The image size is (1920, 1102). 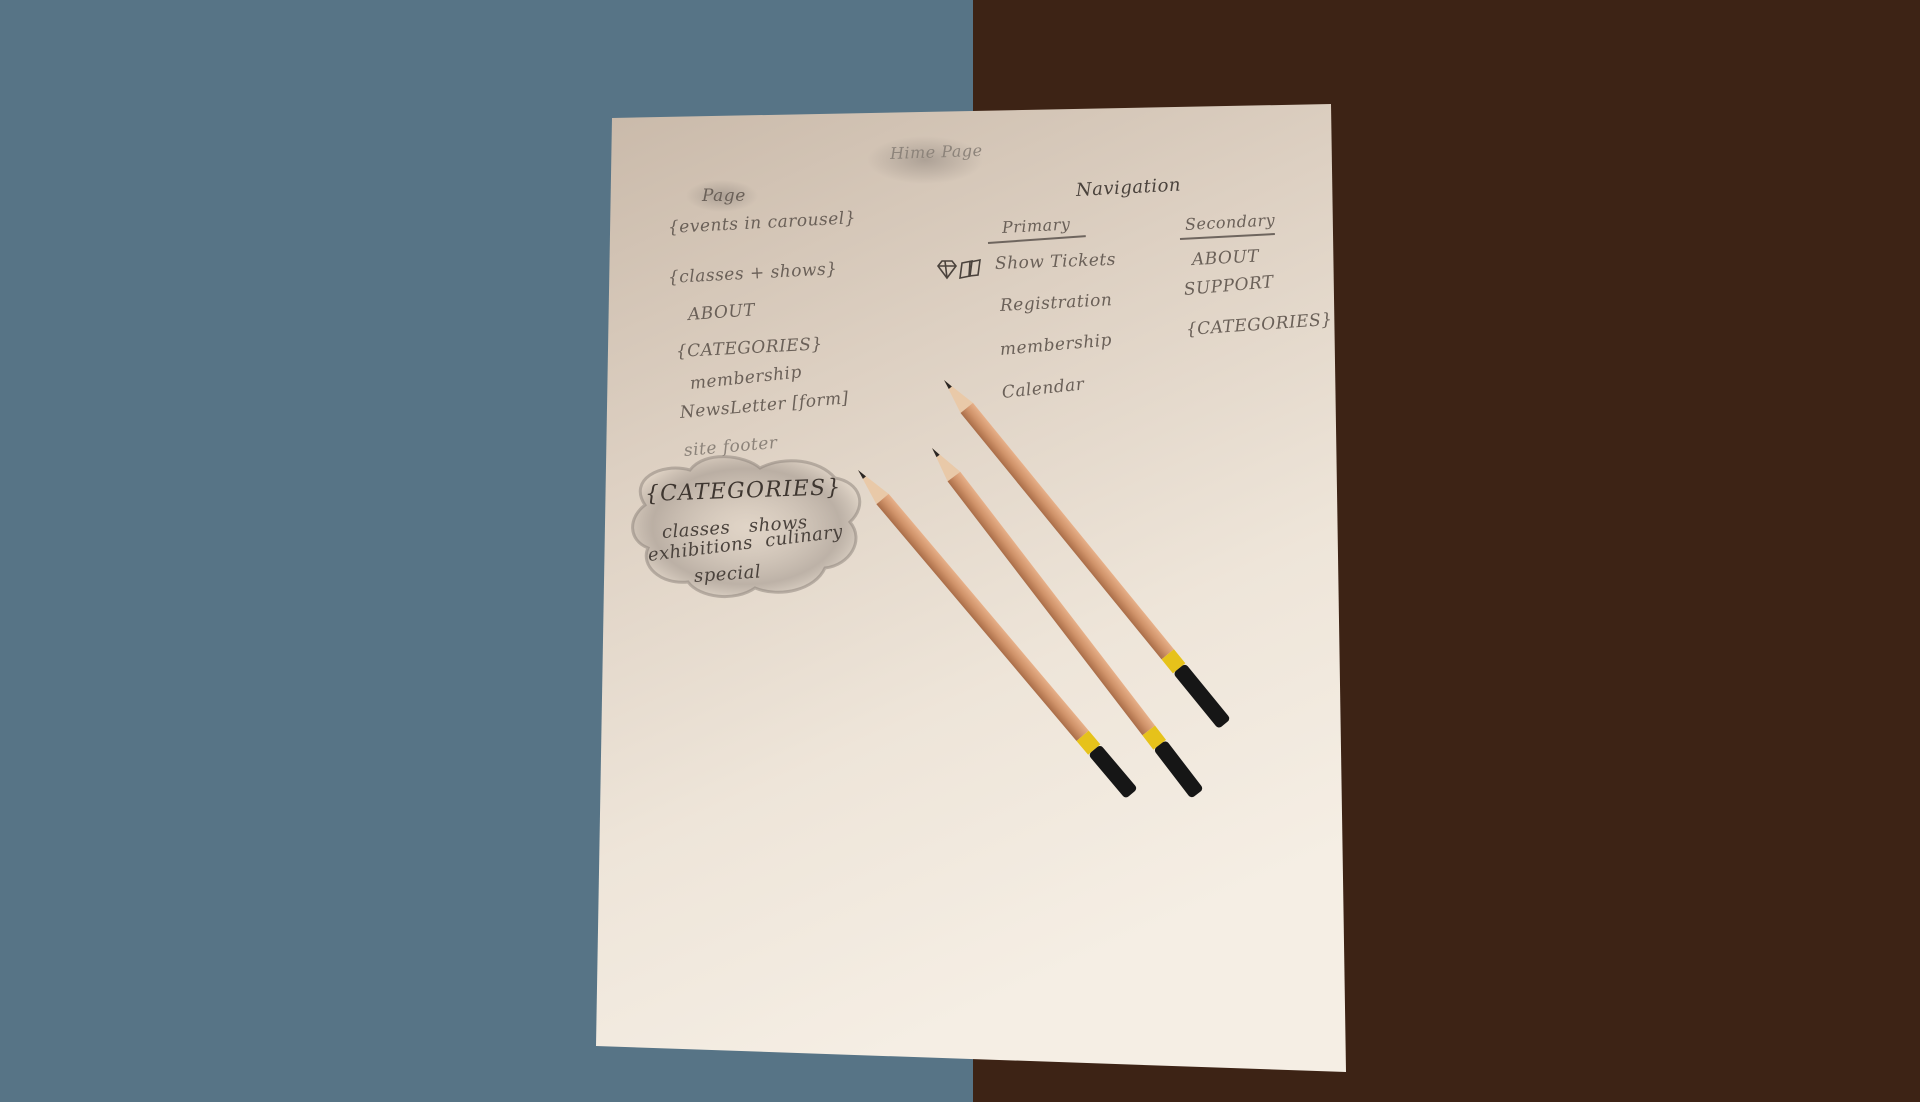 What do you see at coordinates (1036, 225) in the screenshot?
I see `primary-heading: Primary` at bounding box center [1036, 225].